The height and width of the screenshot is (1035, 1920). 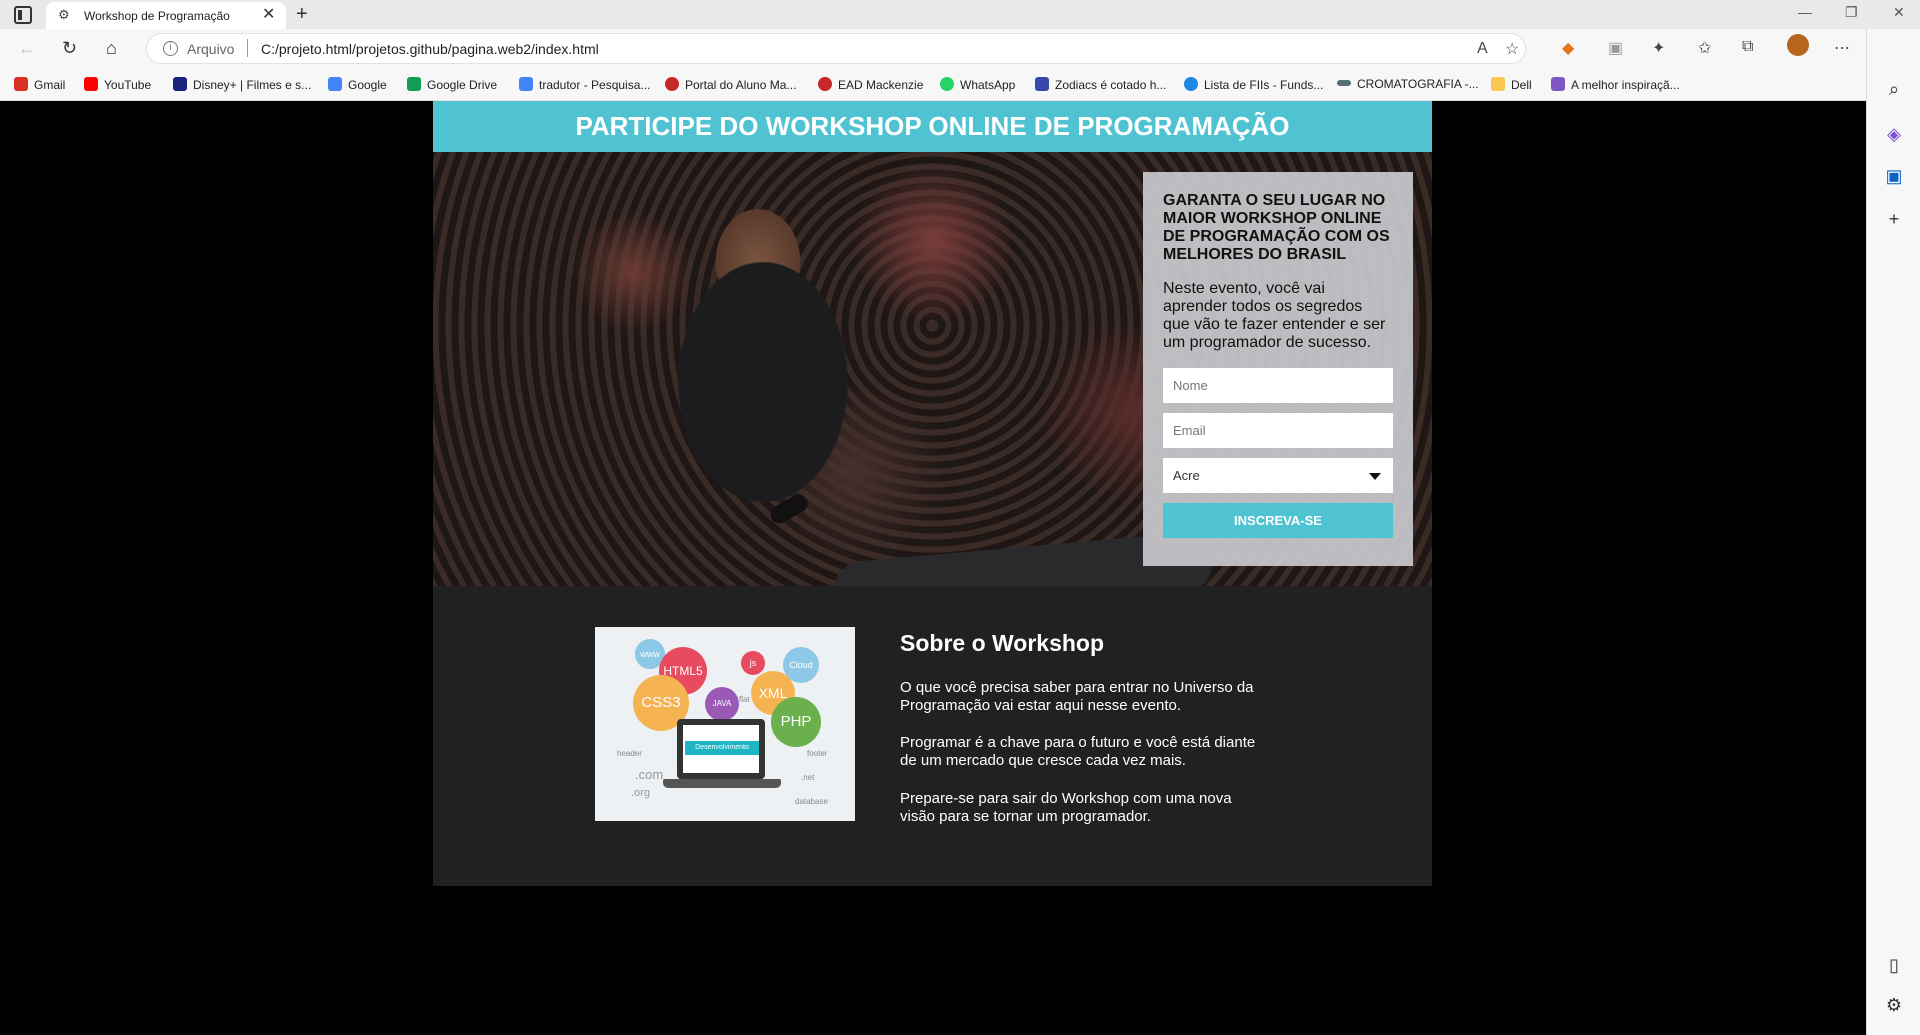 I want to click on minimize-icon: —, so click(x=1805, y=12).